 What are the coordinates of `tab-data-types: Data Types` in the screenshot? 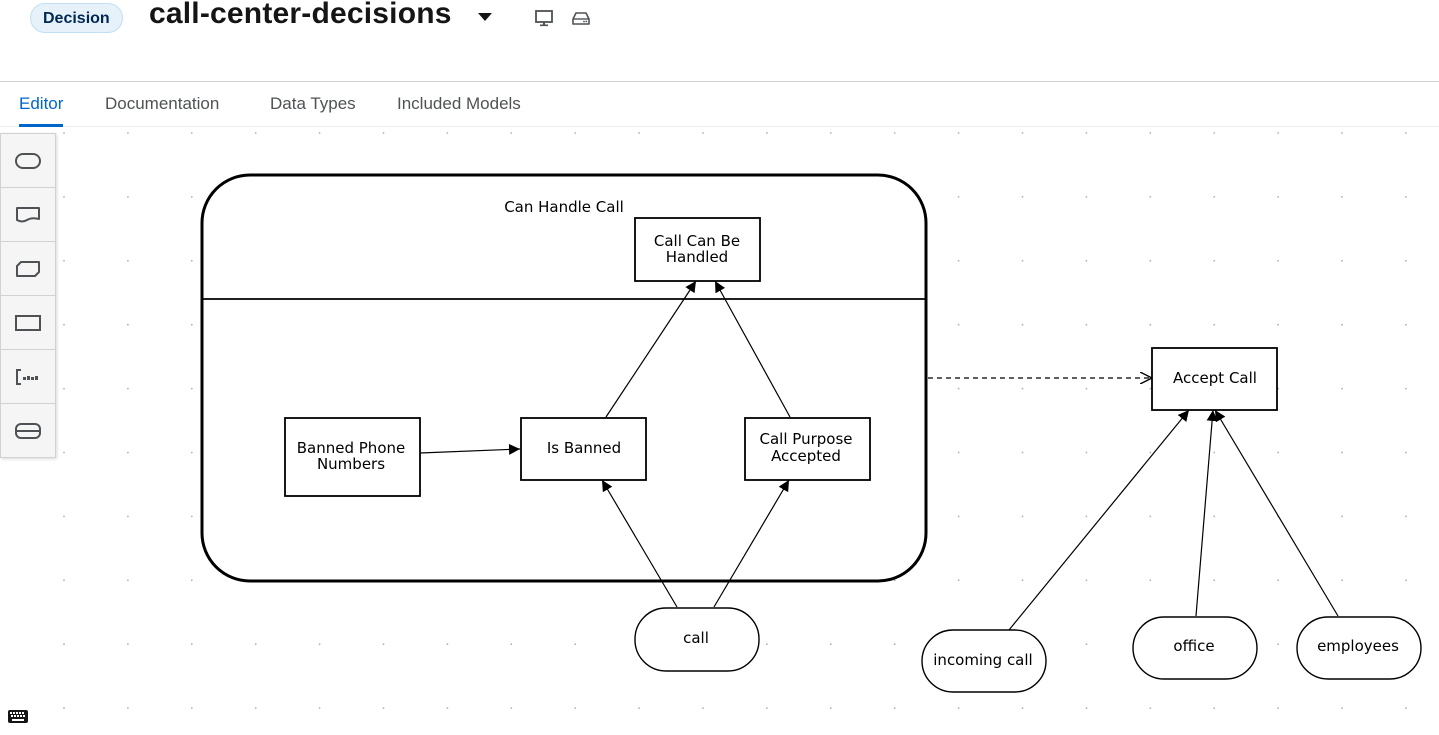 It's located at (313, 104).